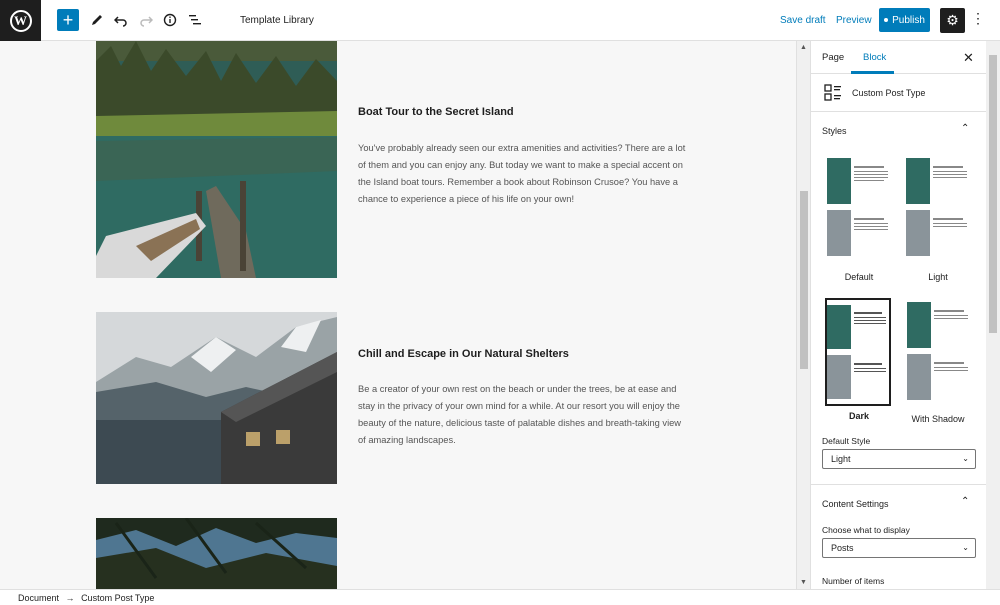  Describe the element at coordinates (121, 20) in the screenshot. I see `undo-icon` at that location.